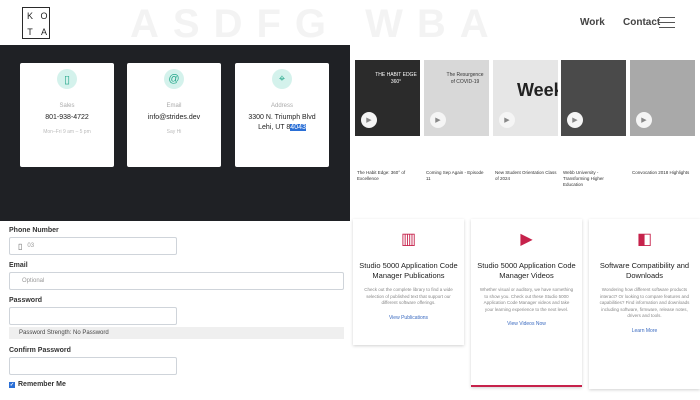  I want to click on video-overlay-text: The Resurgence of COVID-19, so click(465, 78).